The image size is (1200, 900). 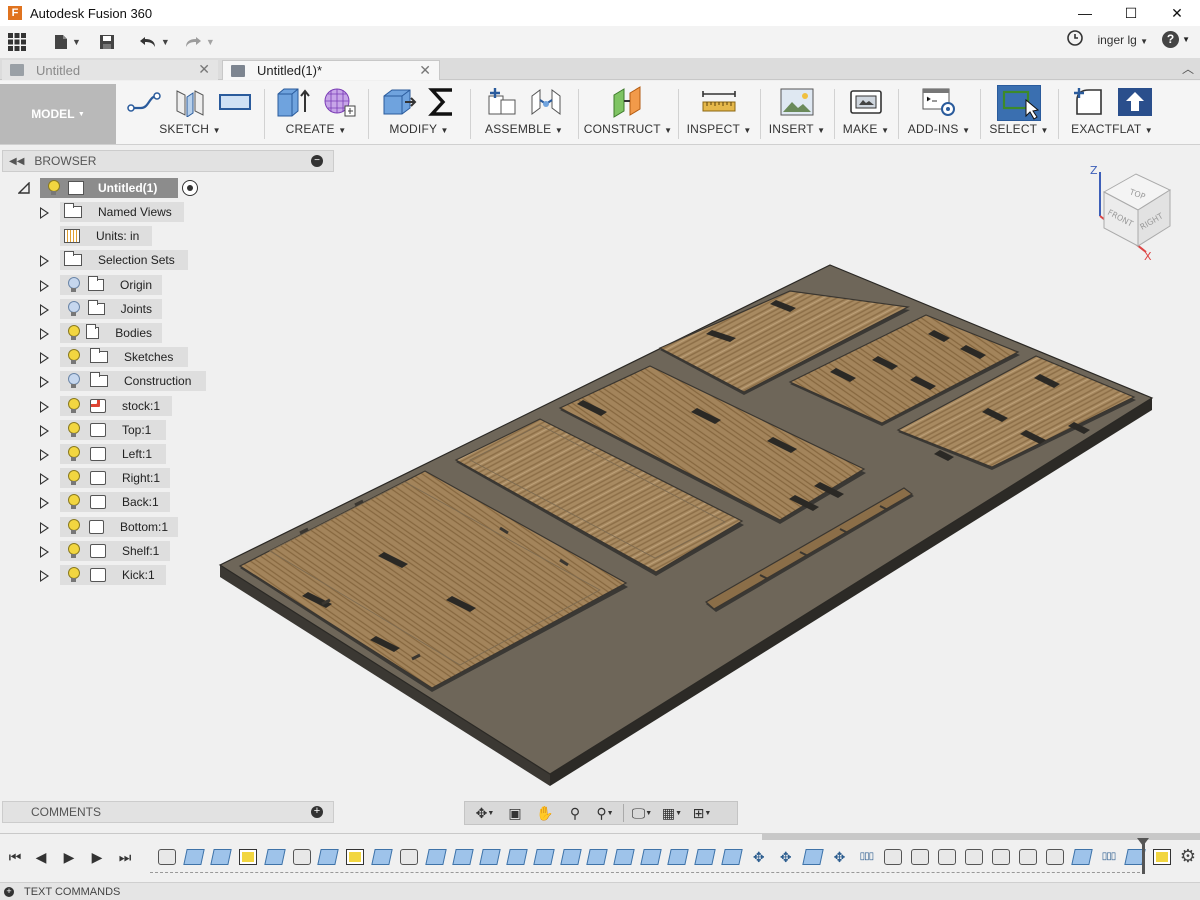 I want to click on stop-sketch-icon, so click(x=190, y=103).